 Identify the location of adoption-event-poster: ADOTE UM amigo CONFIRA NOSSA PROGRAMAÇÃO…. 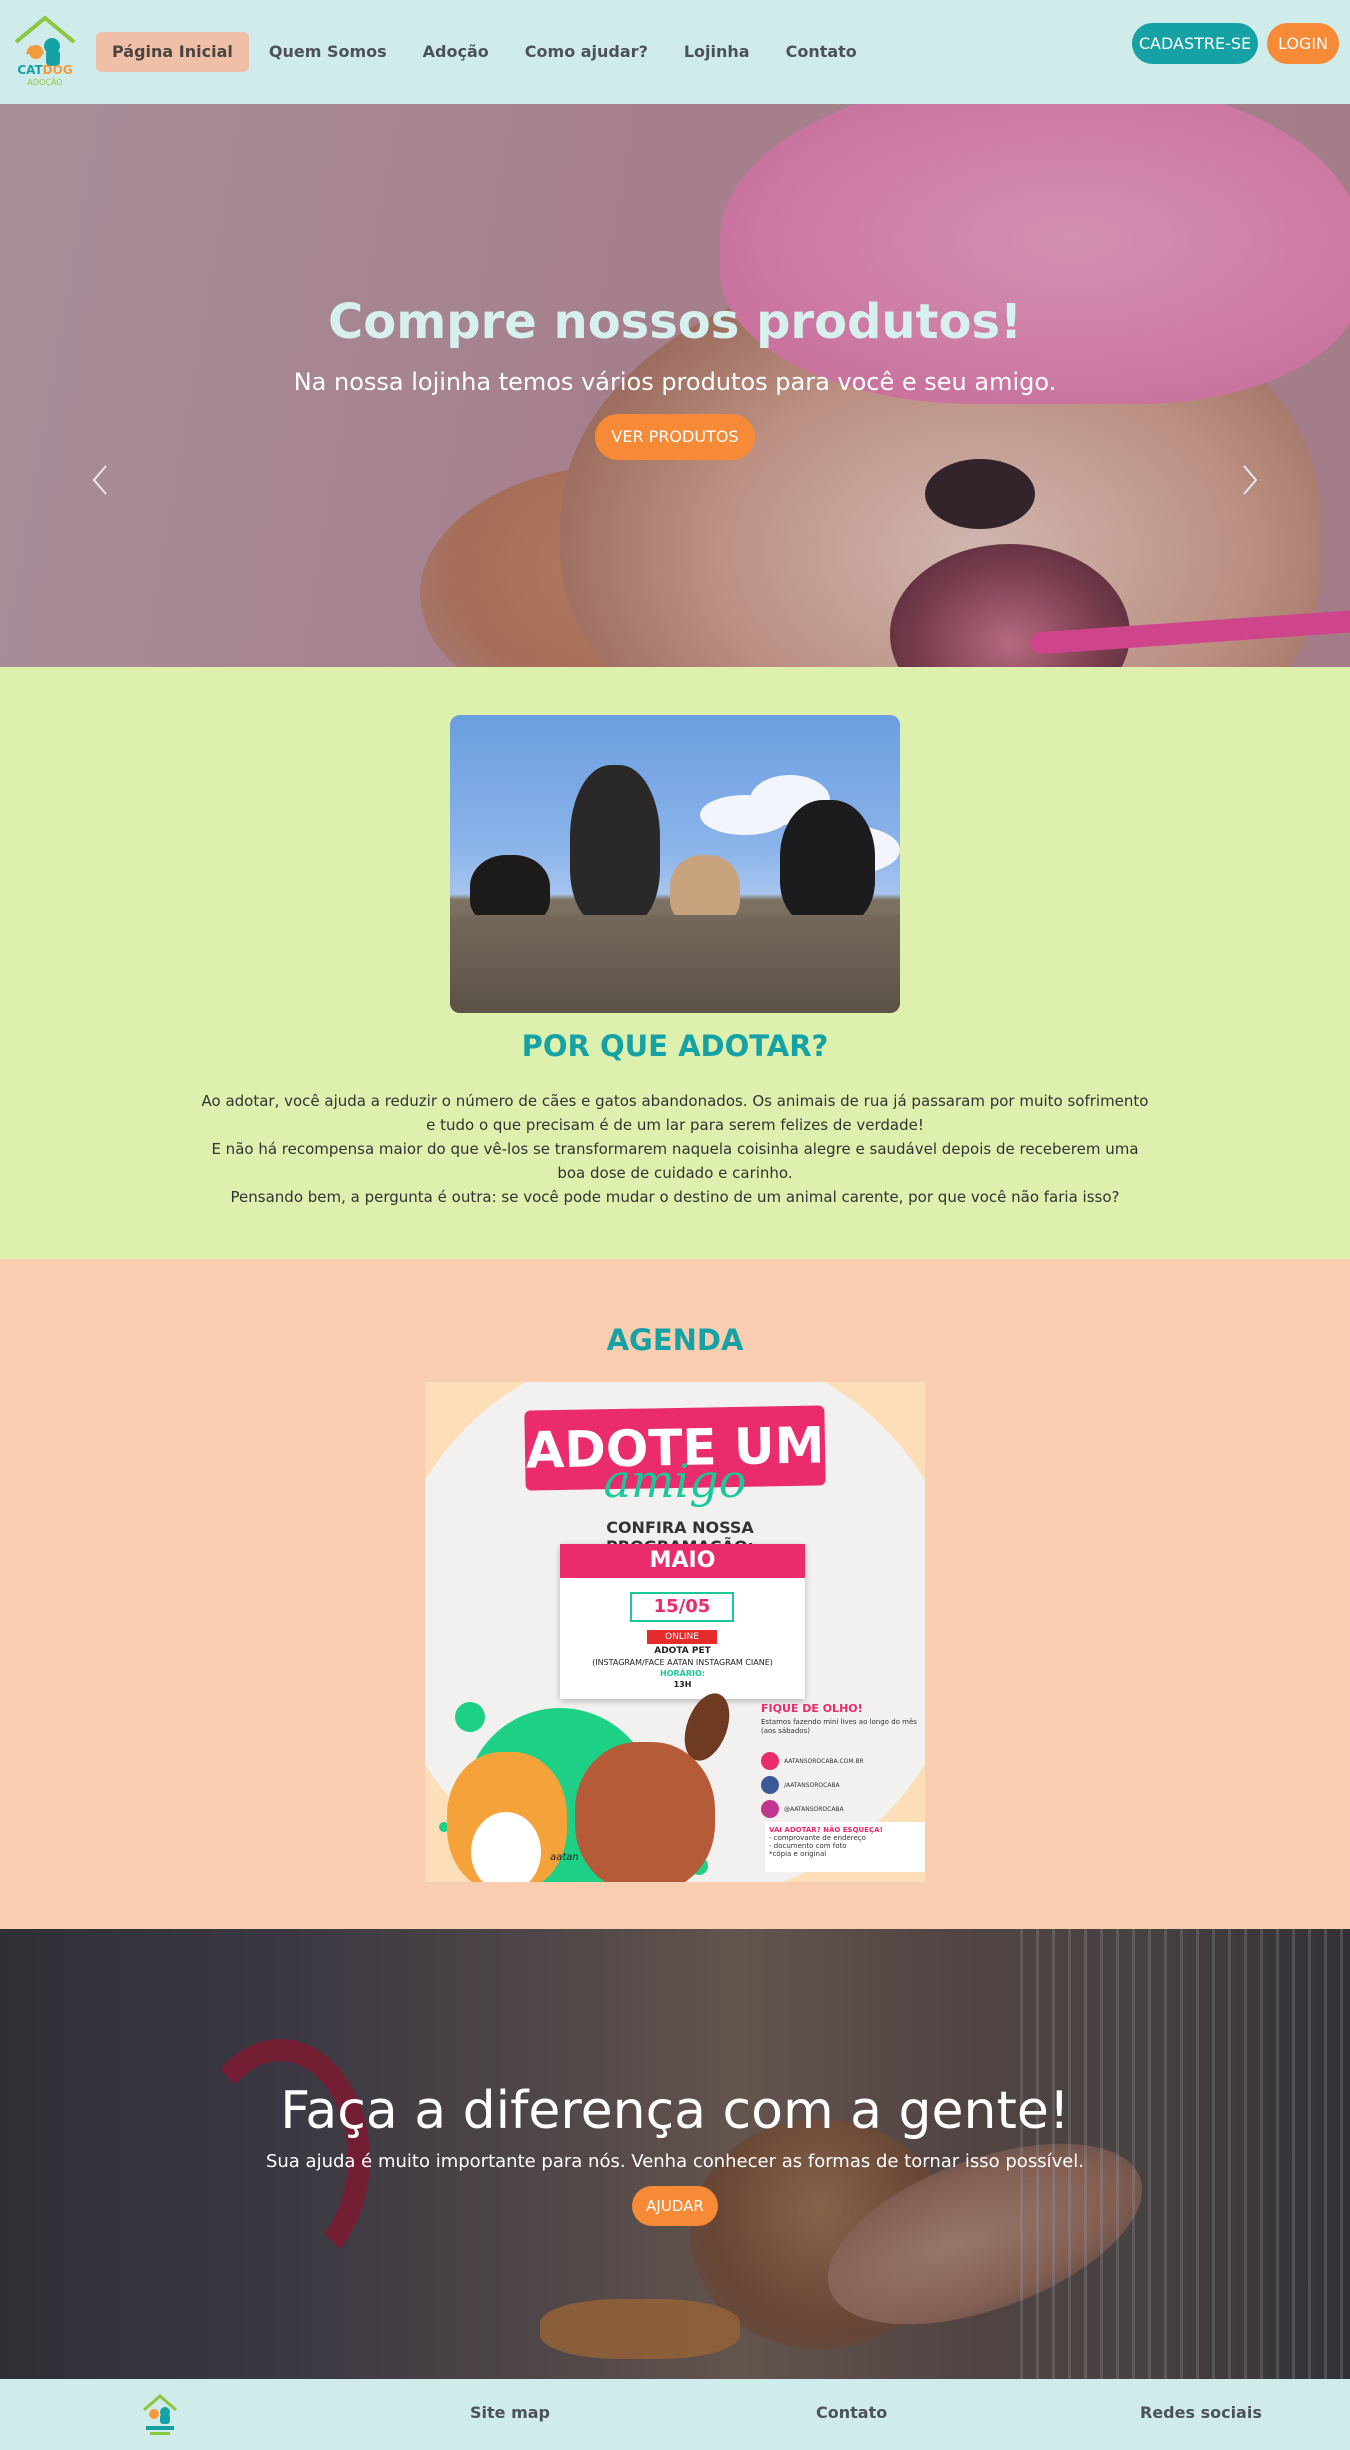
(675, 1632).